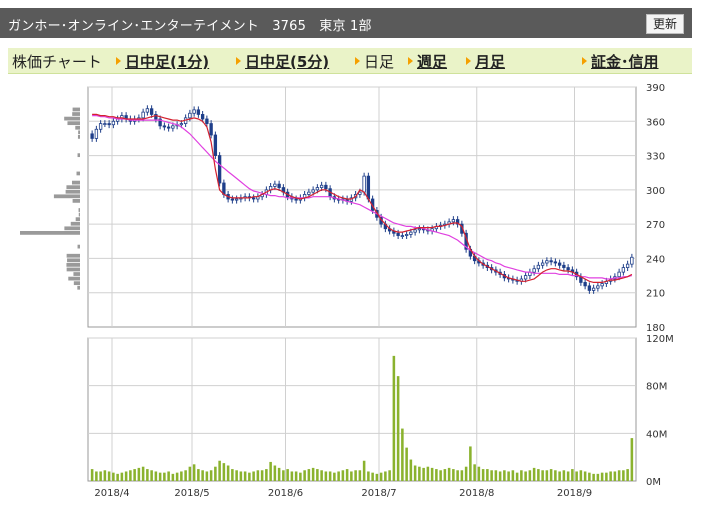  I want to click on price-tick-label: 180, so click(655, 328).